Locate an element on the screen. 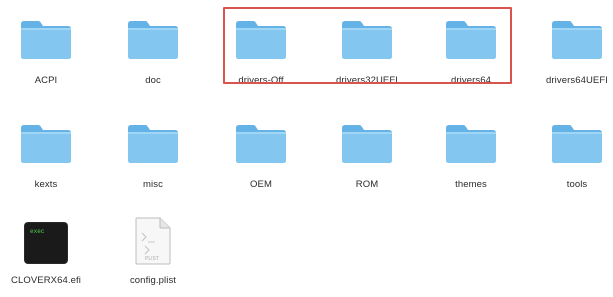 The height and width of the screenshot is (297, 613). folder-doc: doc is located at coordinates (153, 48).